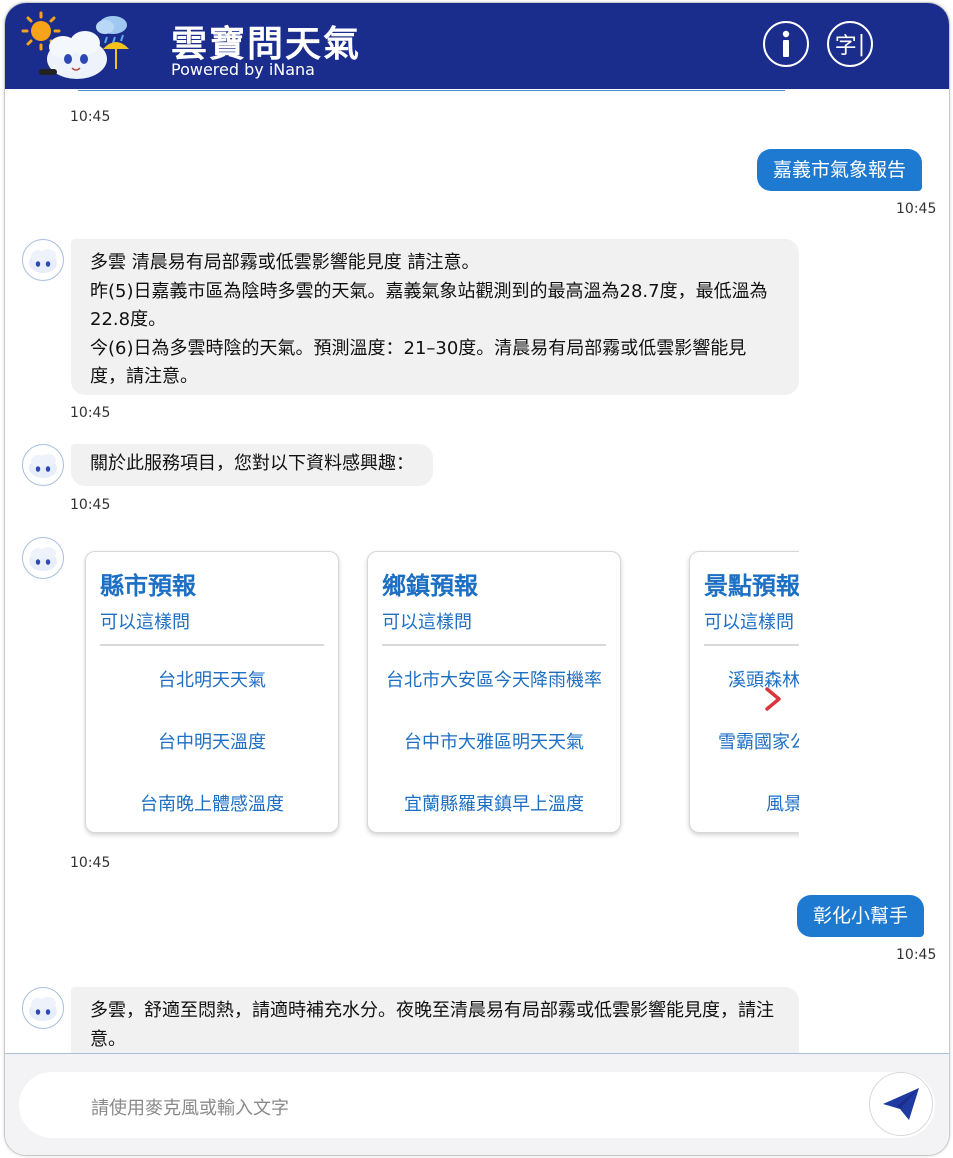 The width and height of the screenshot is (953, 1158). I want to click on suggestion-link: 台北明天天氣, so click(212, 679).